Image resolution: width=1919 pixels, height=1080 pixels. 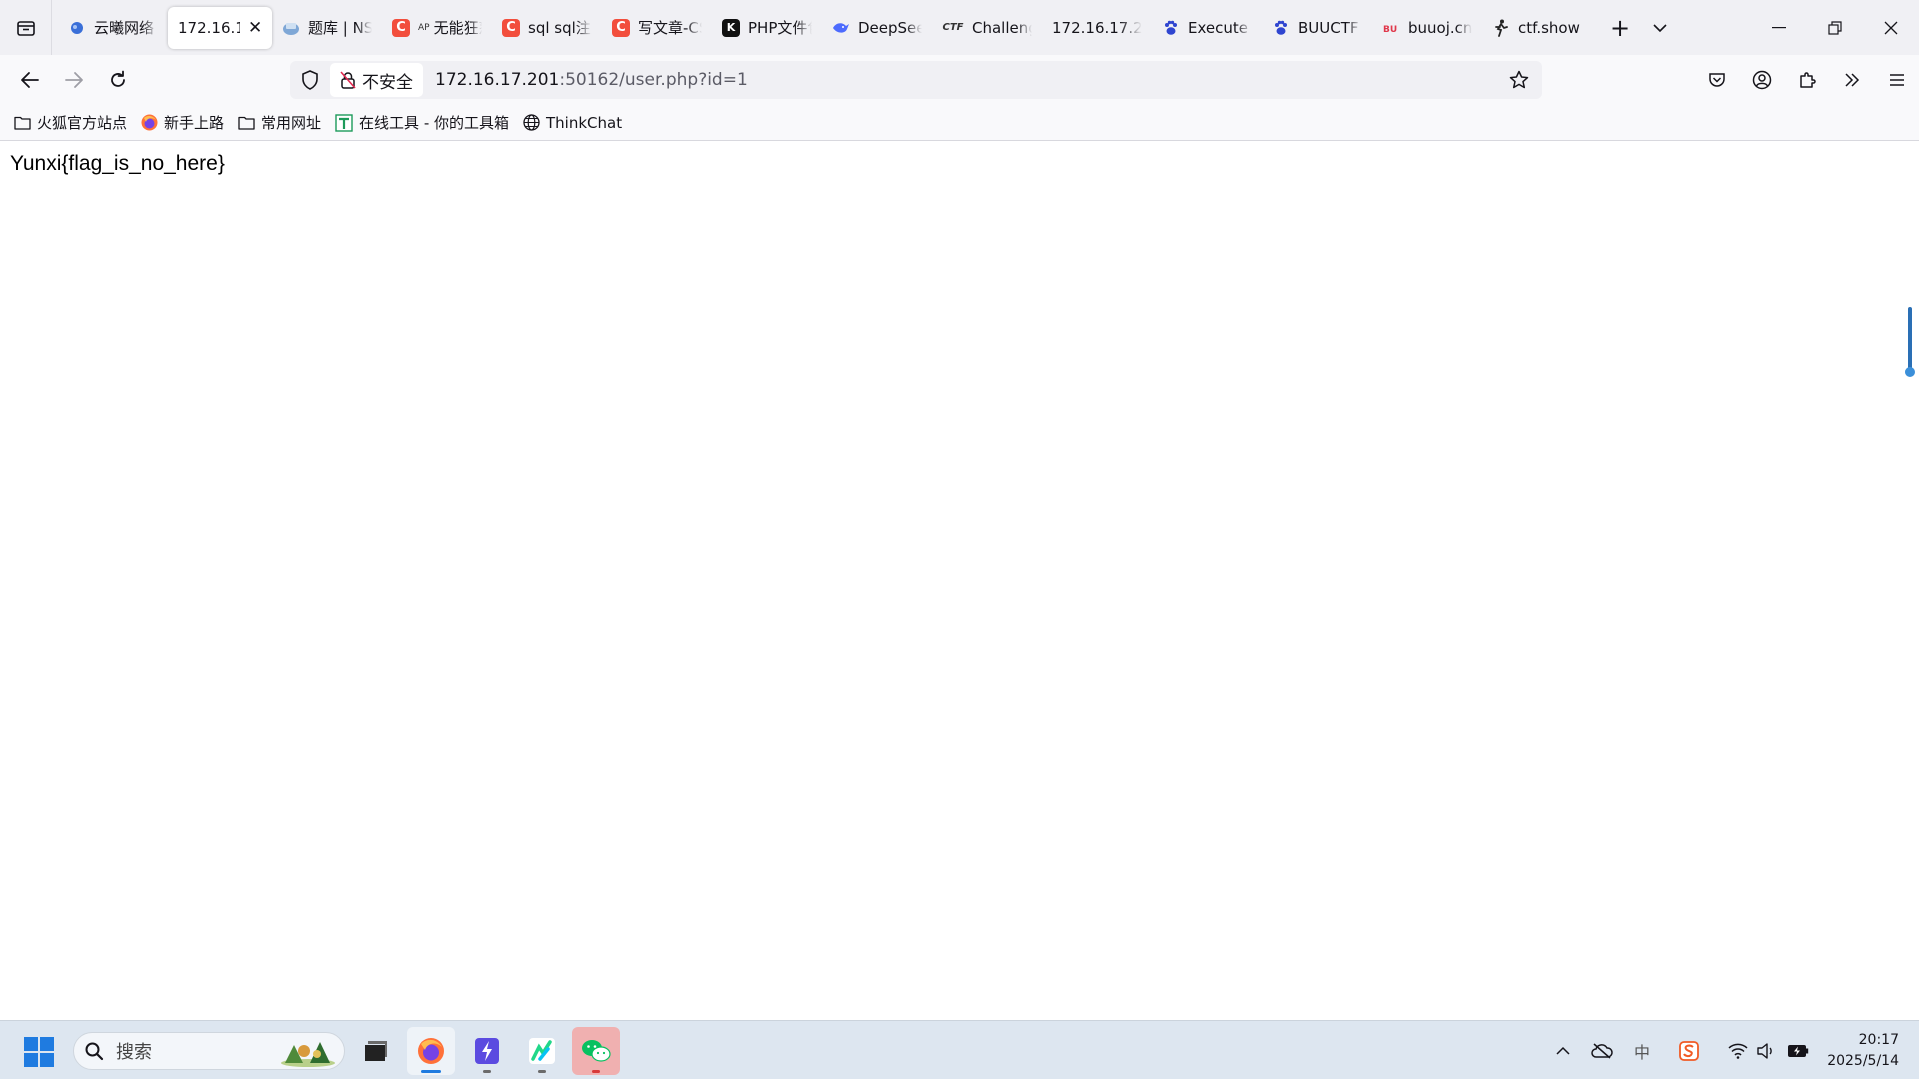 I want to click on windows-logo-icon-part, so click(x=31, y=1060).